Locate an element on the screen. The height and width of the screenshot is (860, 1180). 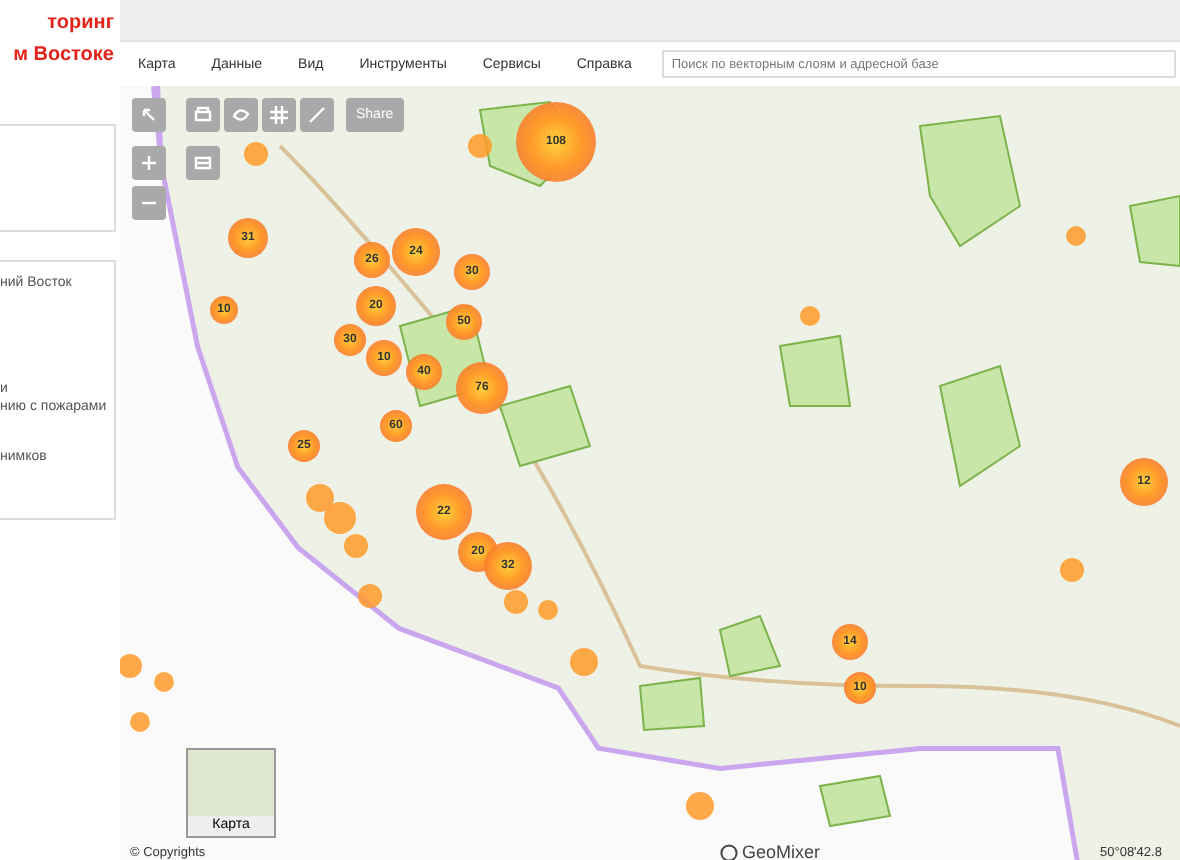
layers-icon is located at coordinates (203, 163).